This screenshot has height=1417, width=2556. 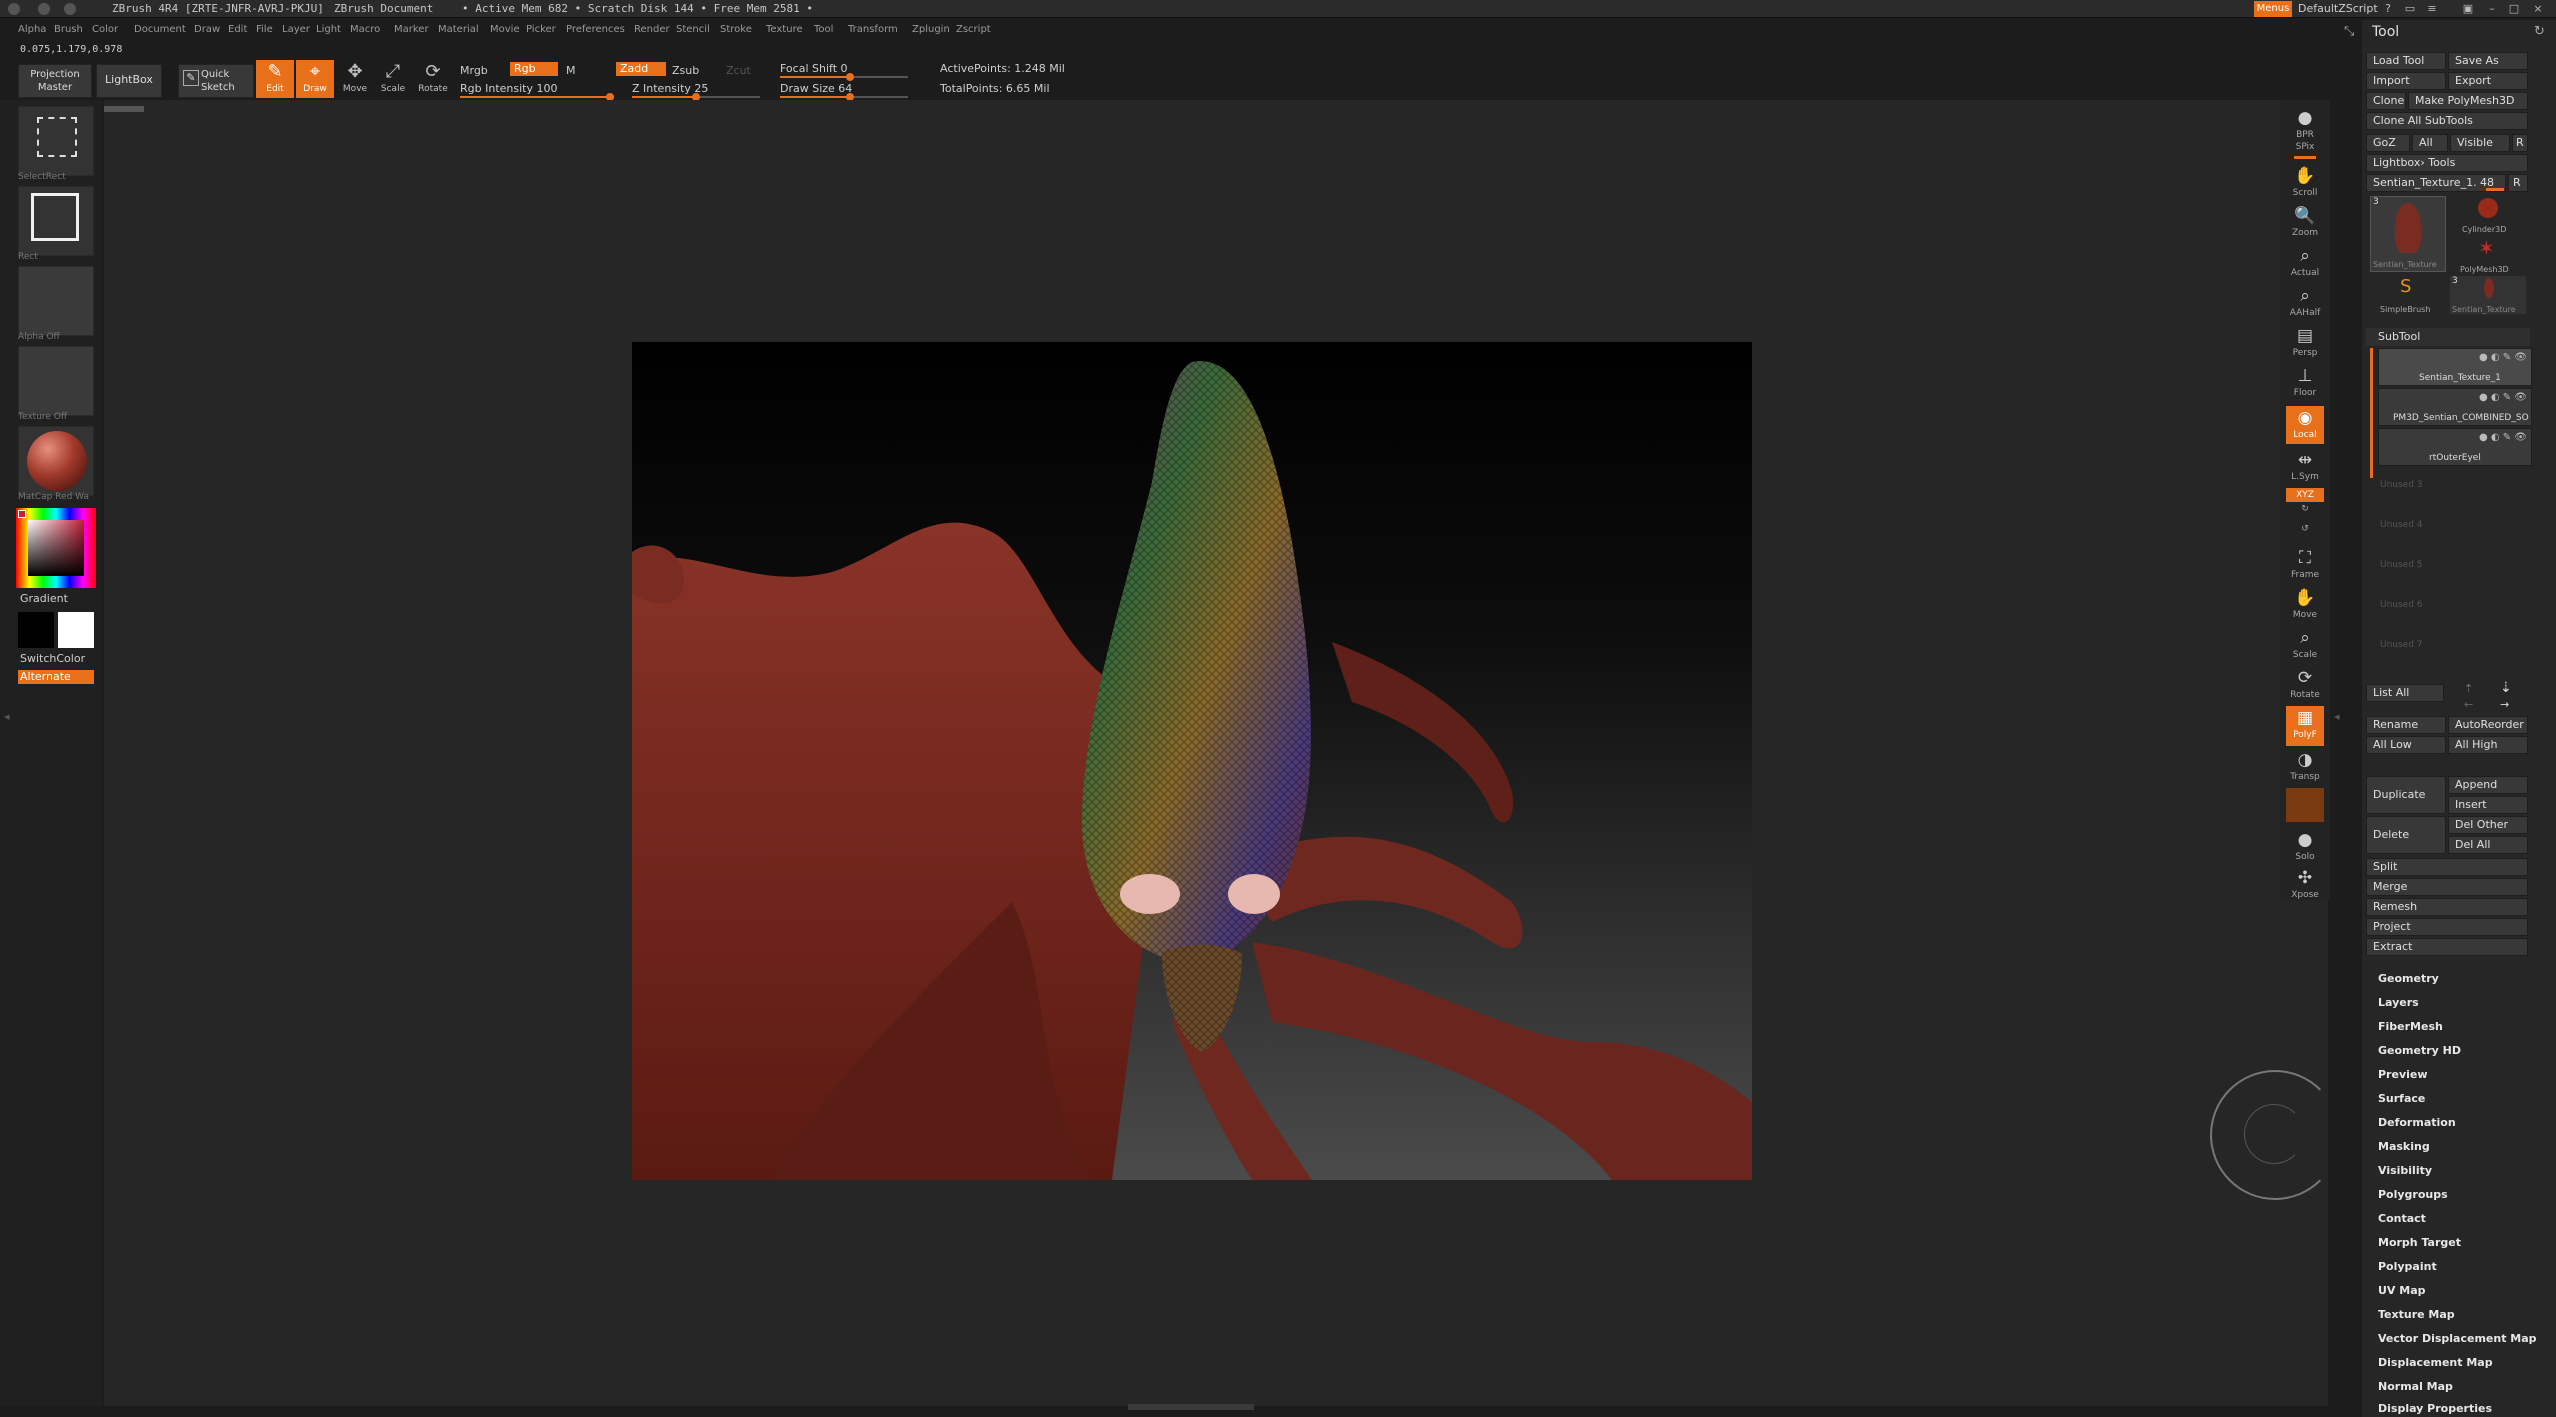 What do you see at coordinates (56, 301) in the screenshot?
I see `alpha-thumbnail` at bounding box center [56, 301].